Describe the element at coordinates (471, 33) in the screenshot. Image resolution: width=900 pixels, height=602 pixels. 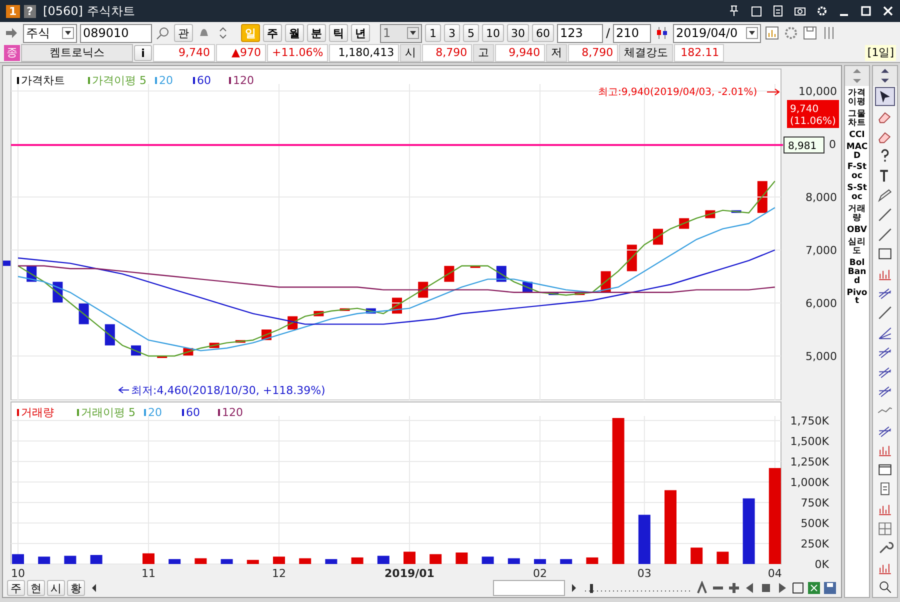
I see `interval-button: 5` at that location.